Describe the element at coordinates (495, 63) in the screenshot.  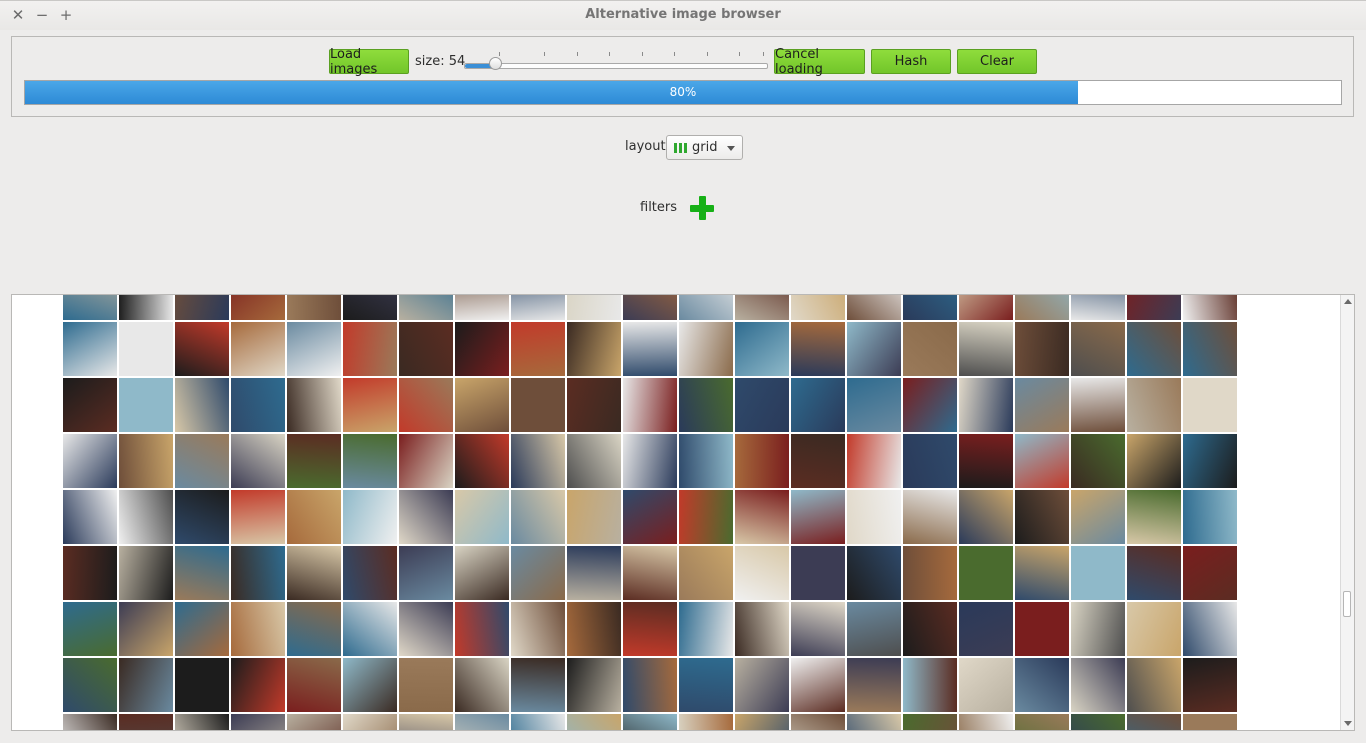
I see `slider-handle` at that location.